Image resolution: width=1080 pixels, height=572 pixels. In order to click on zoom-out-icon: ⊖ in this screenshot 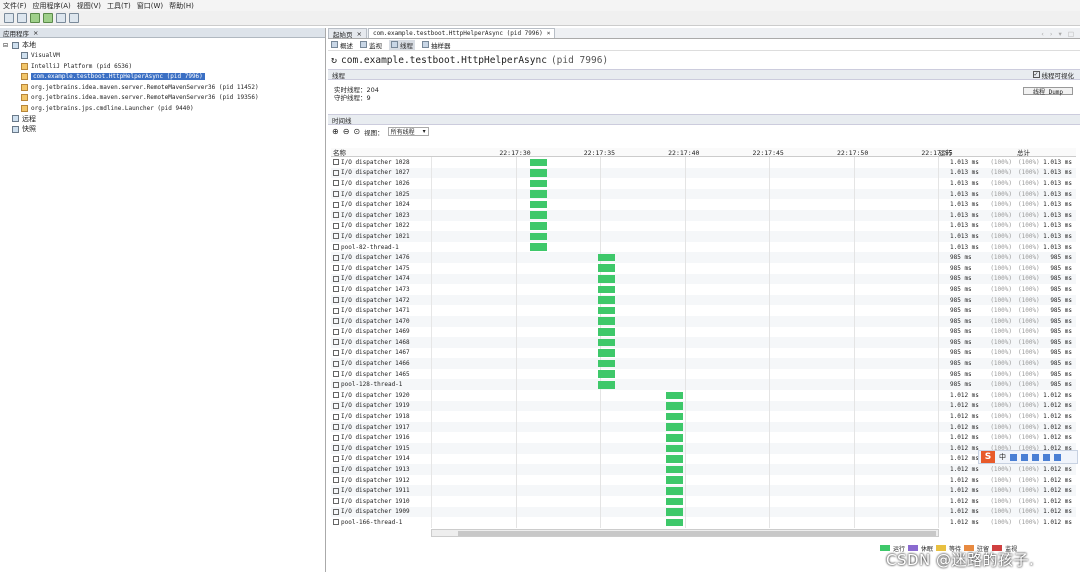, I will do `click(346, 131)`.